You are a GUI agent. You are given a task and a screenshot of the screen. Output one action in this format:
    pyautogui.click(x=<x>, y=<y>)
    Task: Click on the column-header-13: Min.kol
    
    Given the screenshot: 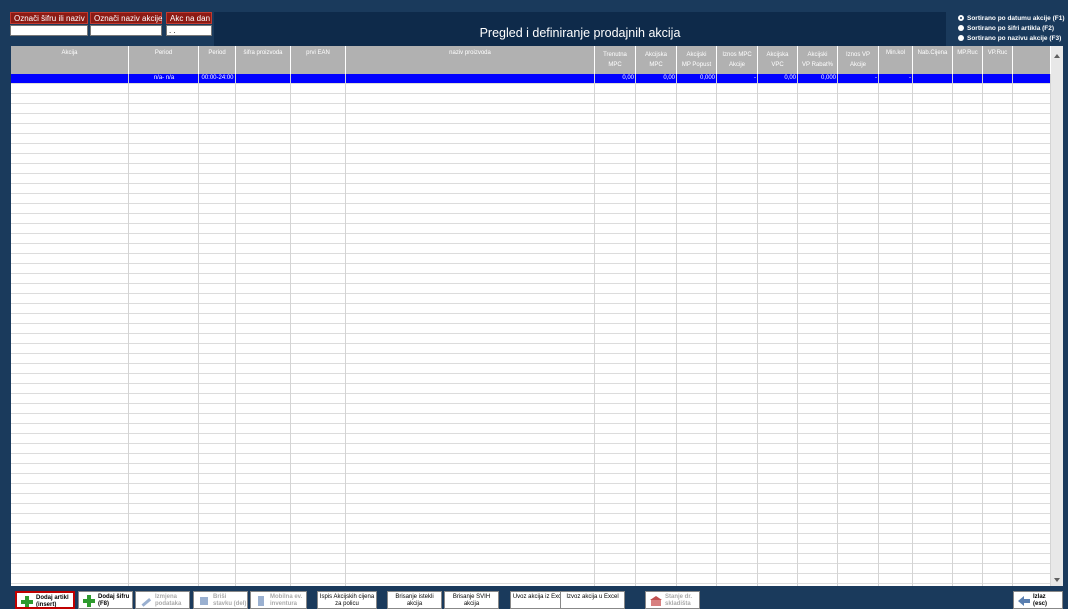 What is the action you would take?
    pyautogui.click(x=896, y=60)
    